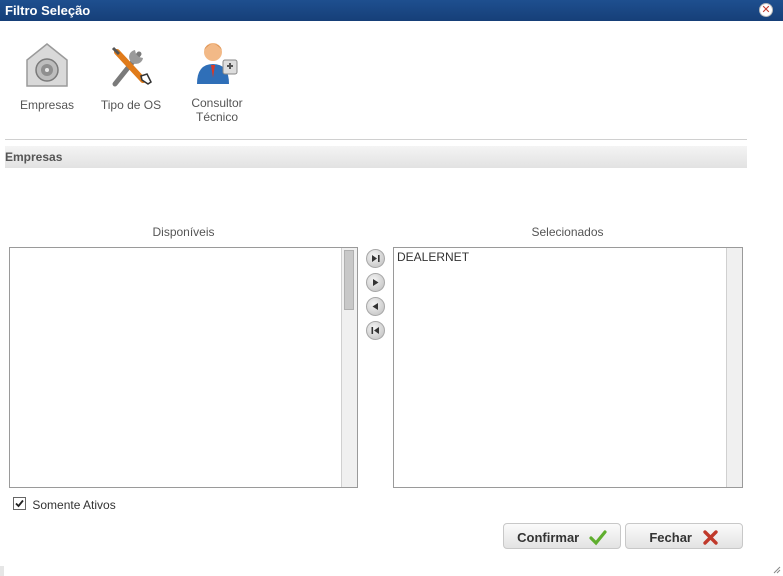  I want to click on move-right-icon, so click(376, 282).